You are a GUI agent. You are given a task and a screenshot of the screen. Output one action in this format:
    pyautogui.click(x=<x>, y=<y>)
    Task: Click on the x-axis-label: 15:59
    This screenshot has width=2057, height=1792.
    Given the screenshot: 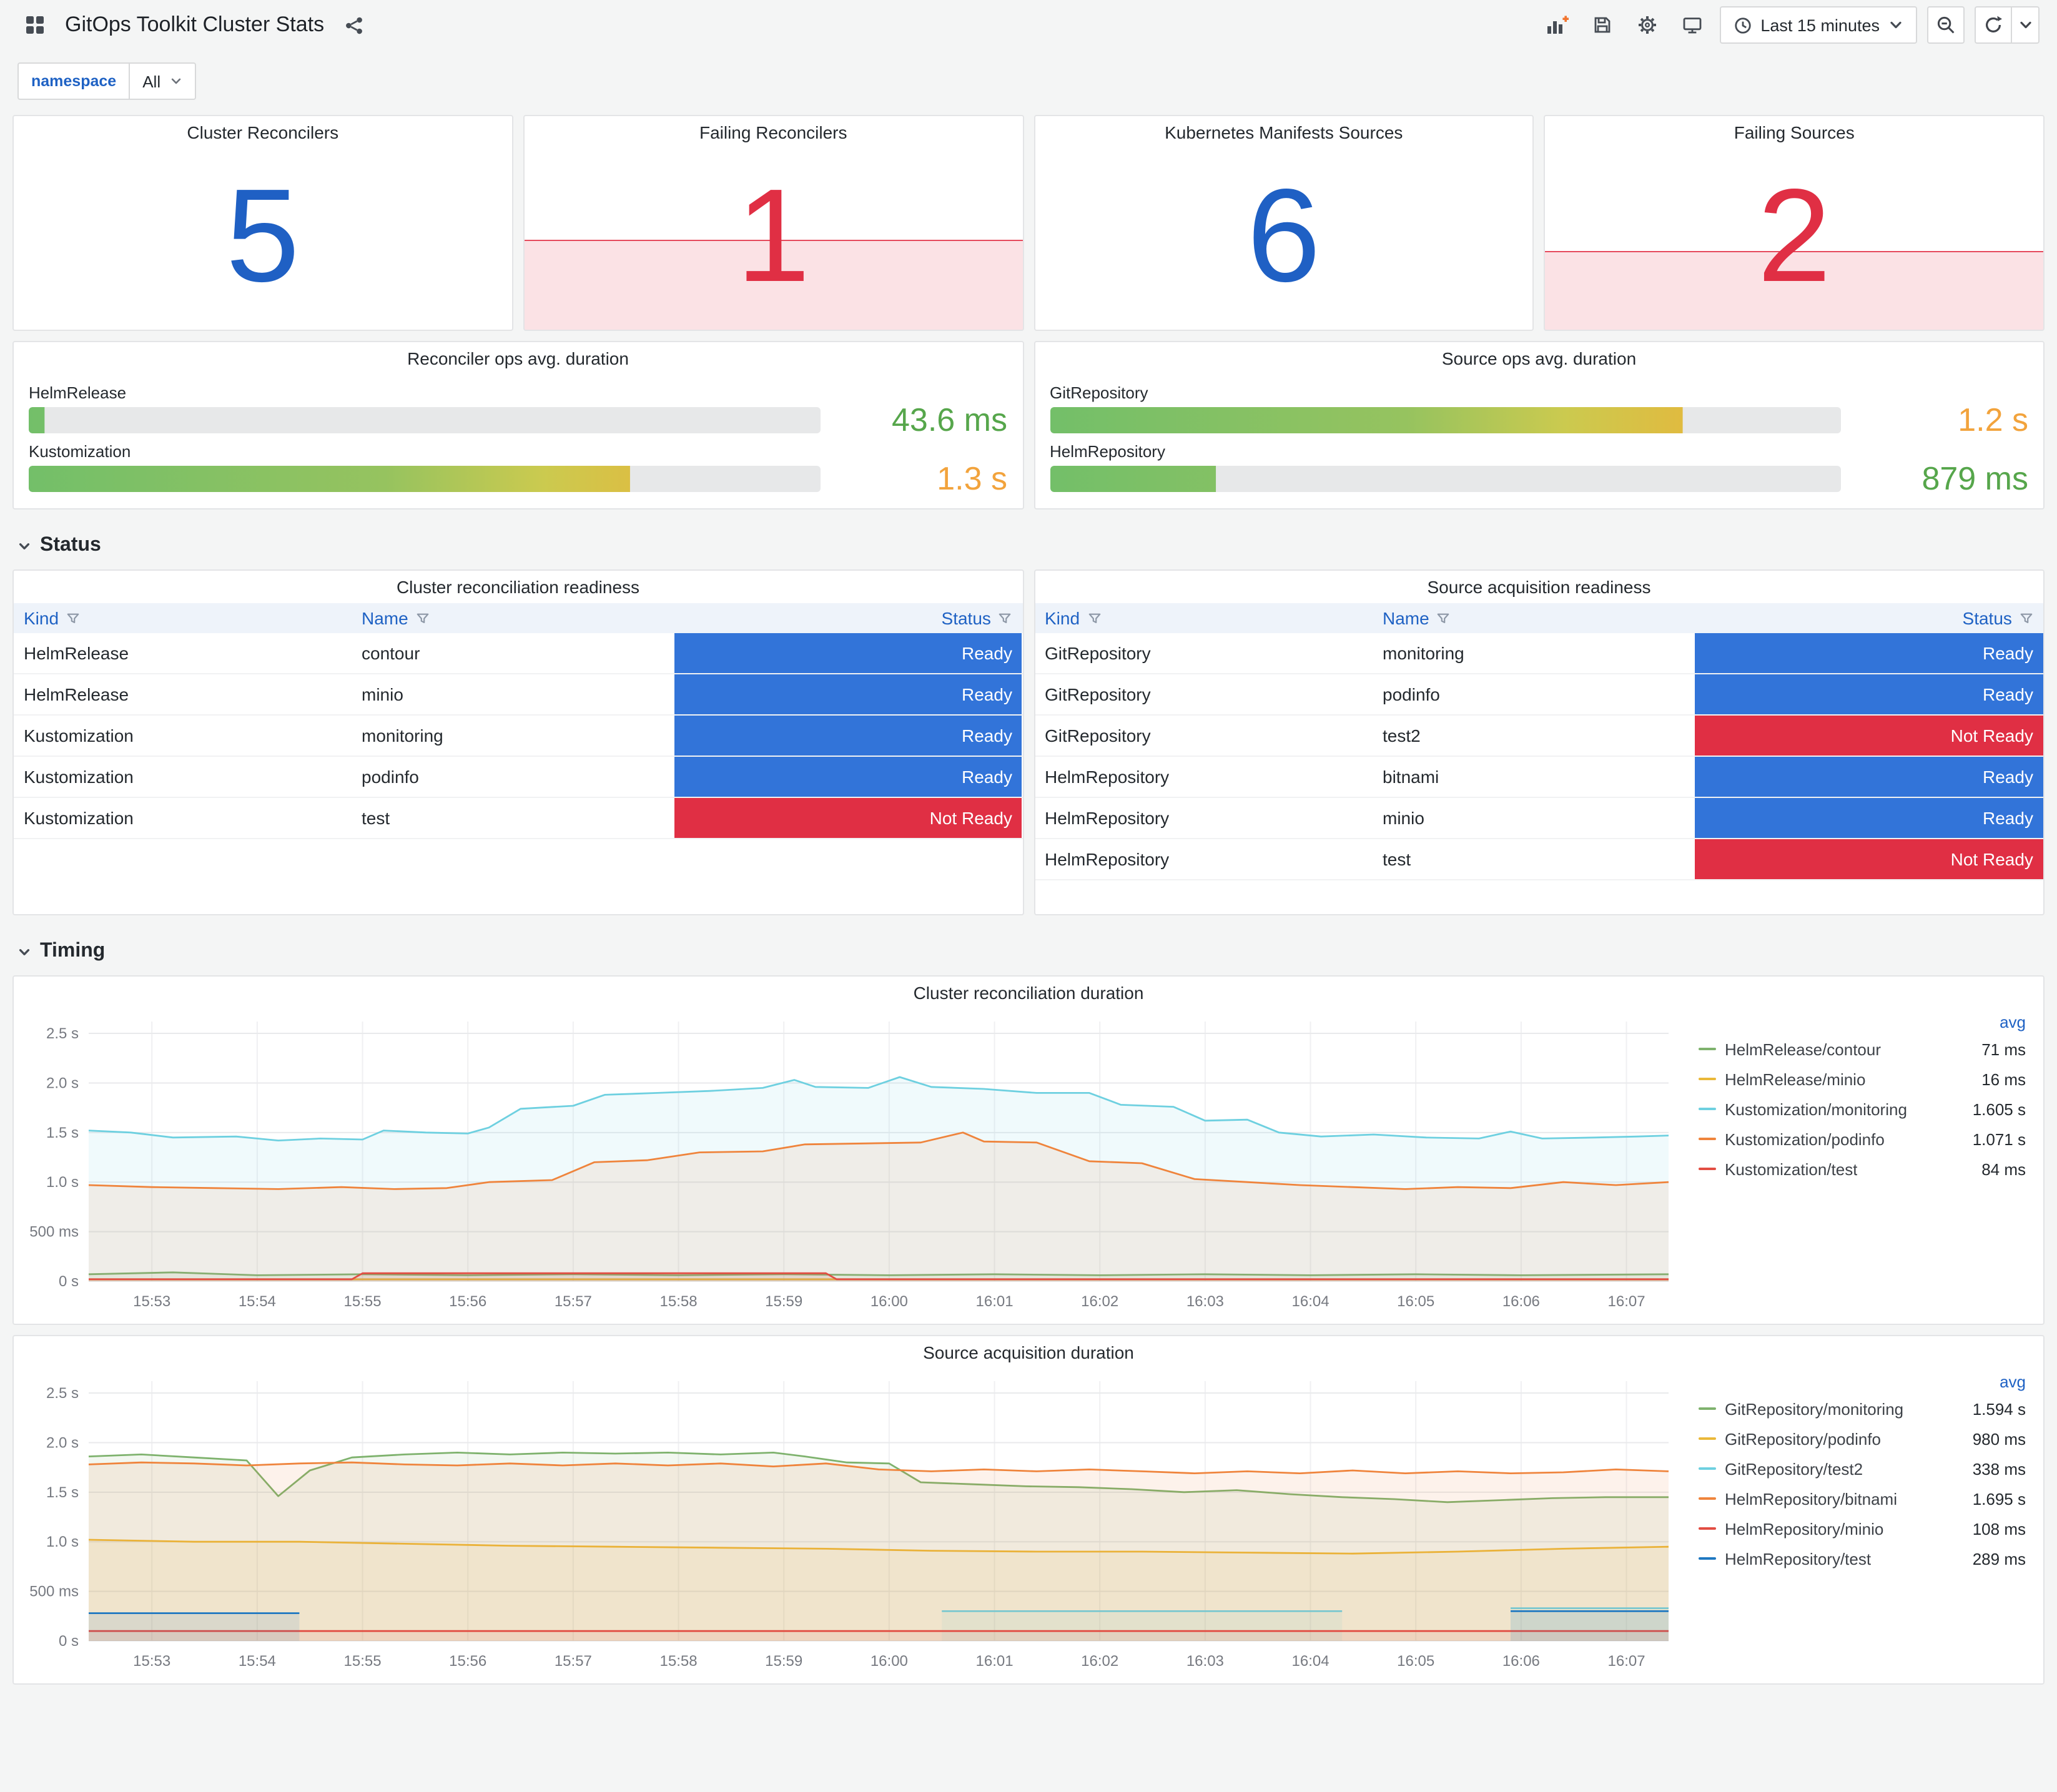 What is the action you would take?
    pyautogui.click(x=784, y=1301)
    